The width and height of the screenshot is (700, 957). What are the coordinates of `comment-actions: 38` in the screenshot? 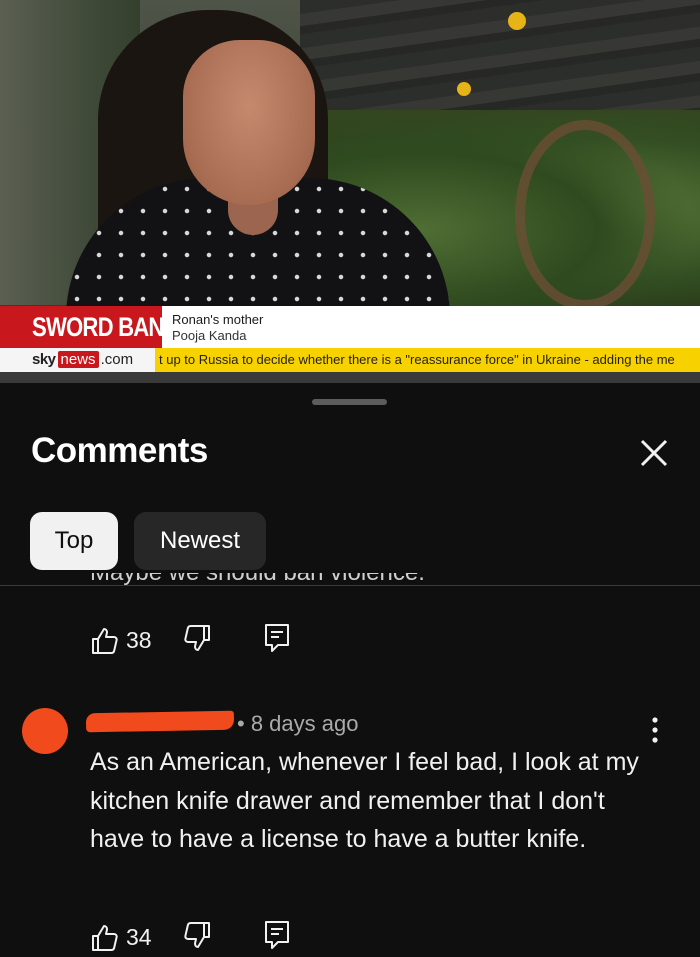 It's located at (190, 640).